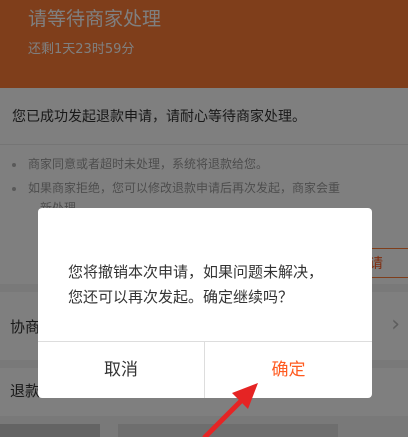 This screenshot has width=408, height=437. I want to click on annotation-arrow-icon, so click(230, 410).